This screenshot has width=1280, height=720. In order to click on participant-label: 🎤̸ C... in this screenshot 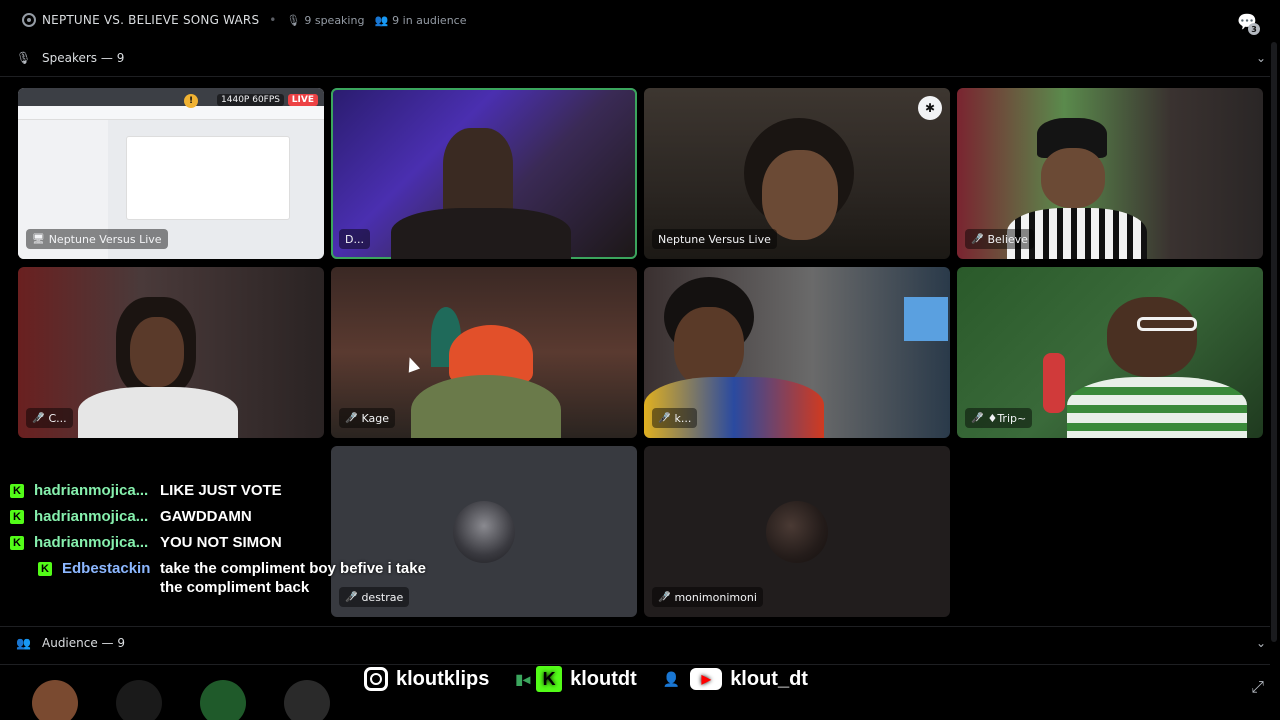, I will do `click(49, 418)`.